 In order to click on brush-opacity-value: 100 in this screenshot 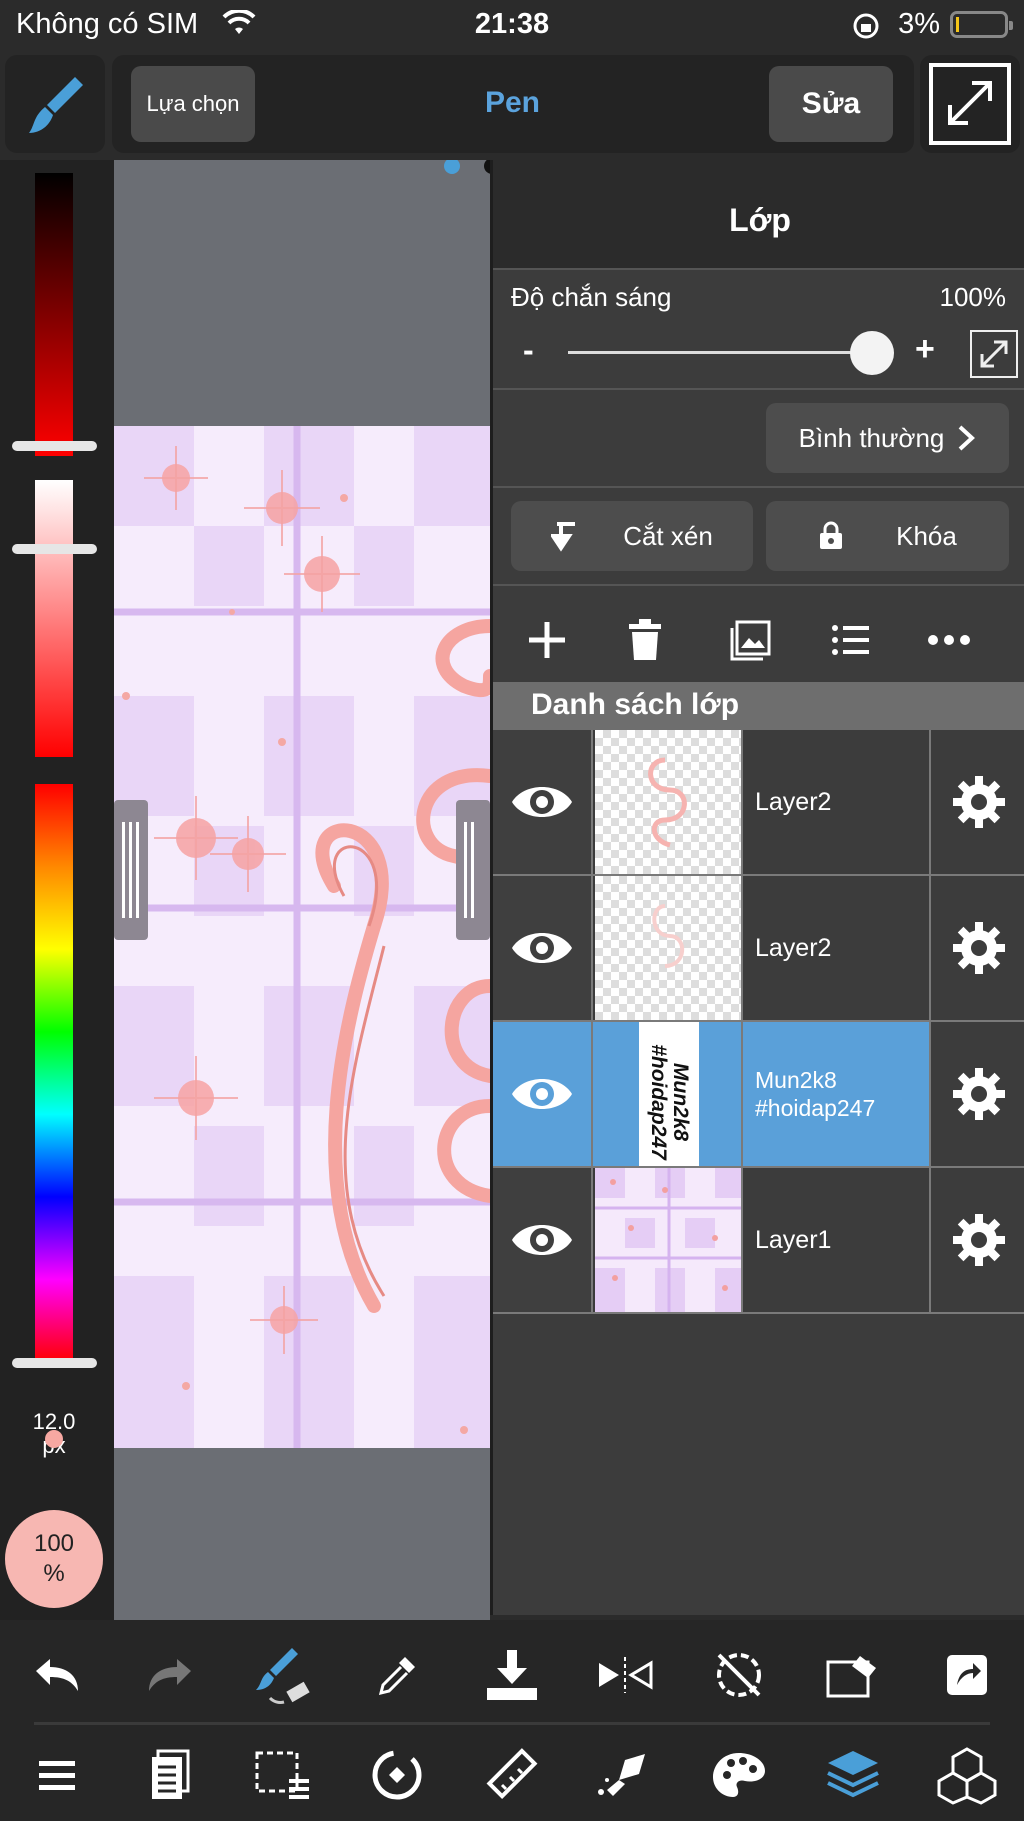, I will do `click(54, 1543)`.